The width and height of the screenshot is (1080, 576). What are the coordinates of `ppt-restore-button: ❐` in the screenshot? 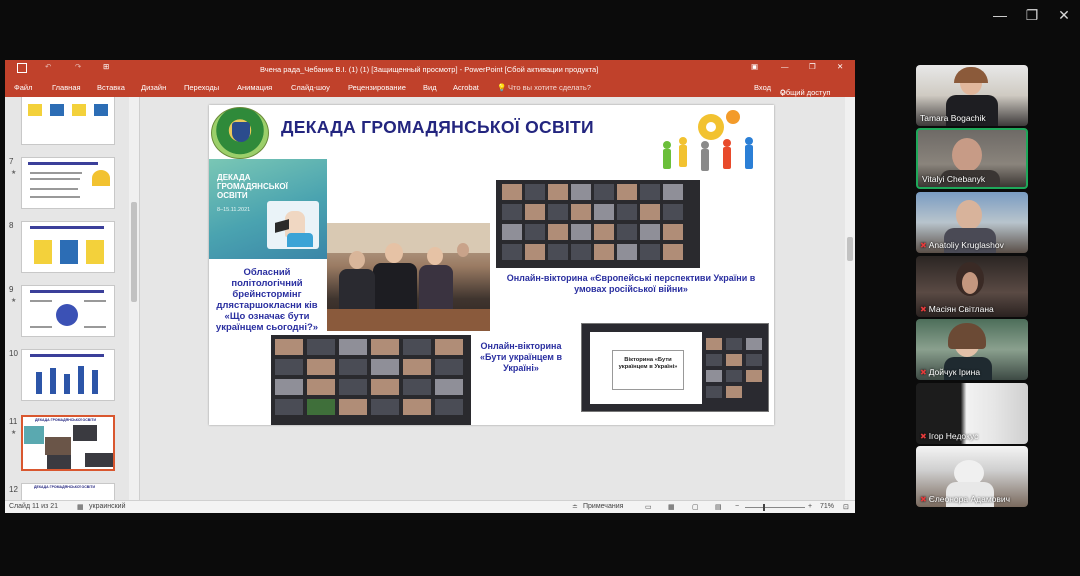 It's located at (812, 66).